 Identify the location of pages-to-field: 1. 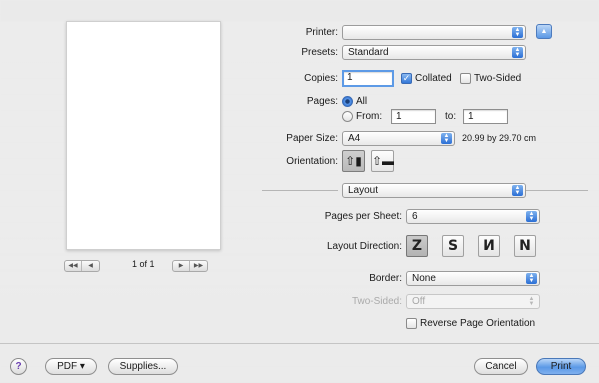
(485, 116).